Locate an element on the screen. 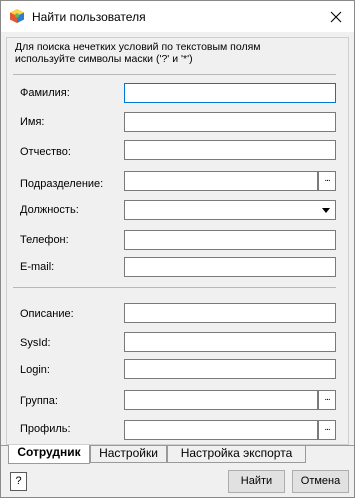  cancel-button: Отмена is located at coordinates (320, 481).